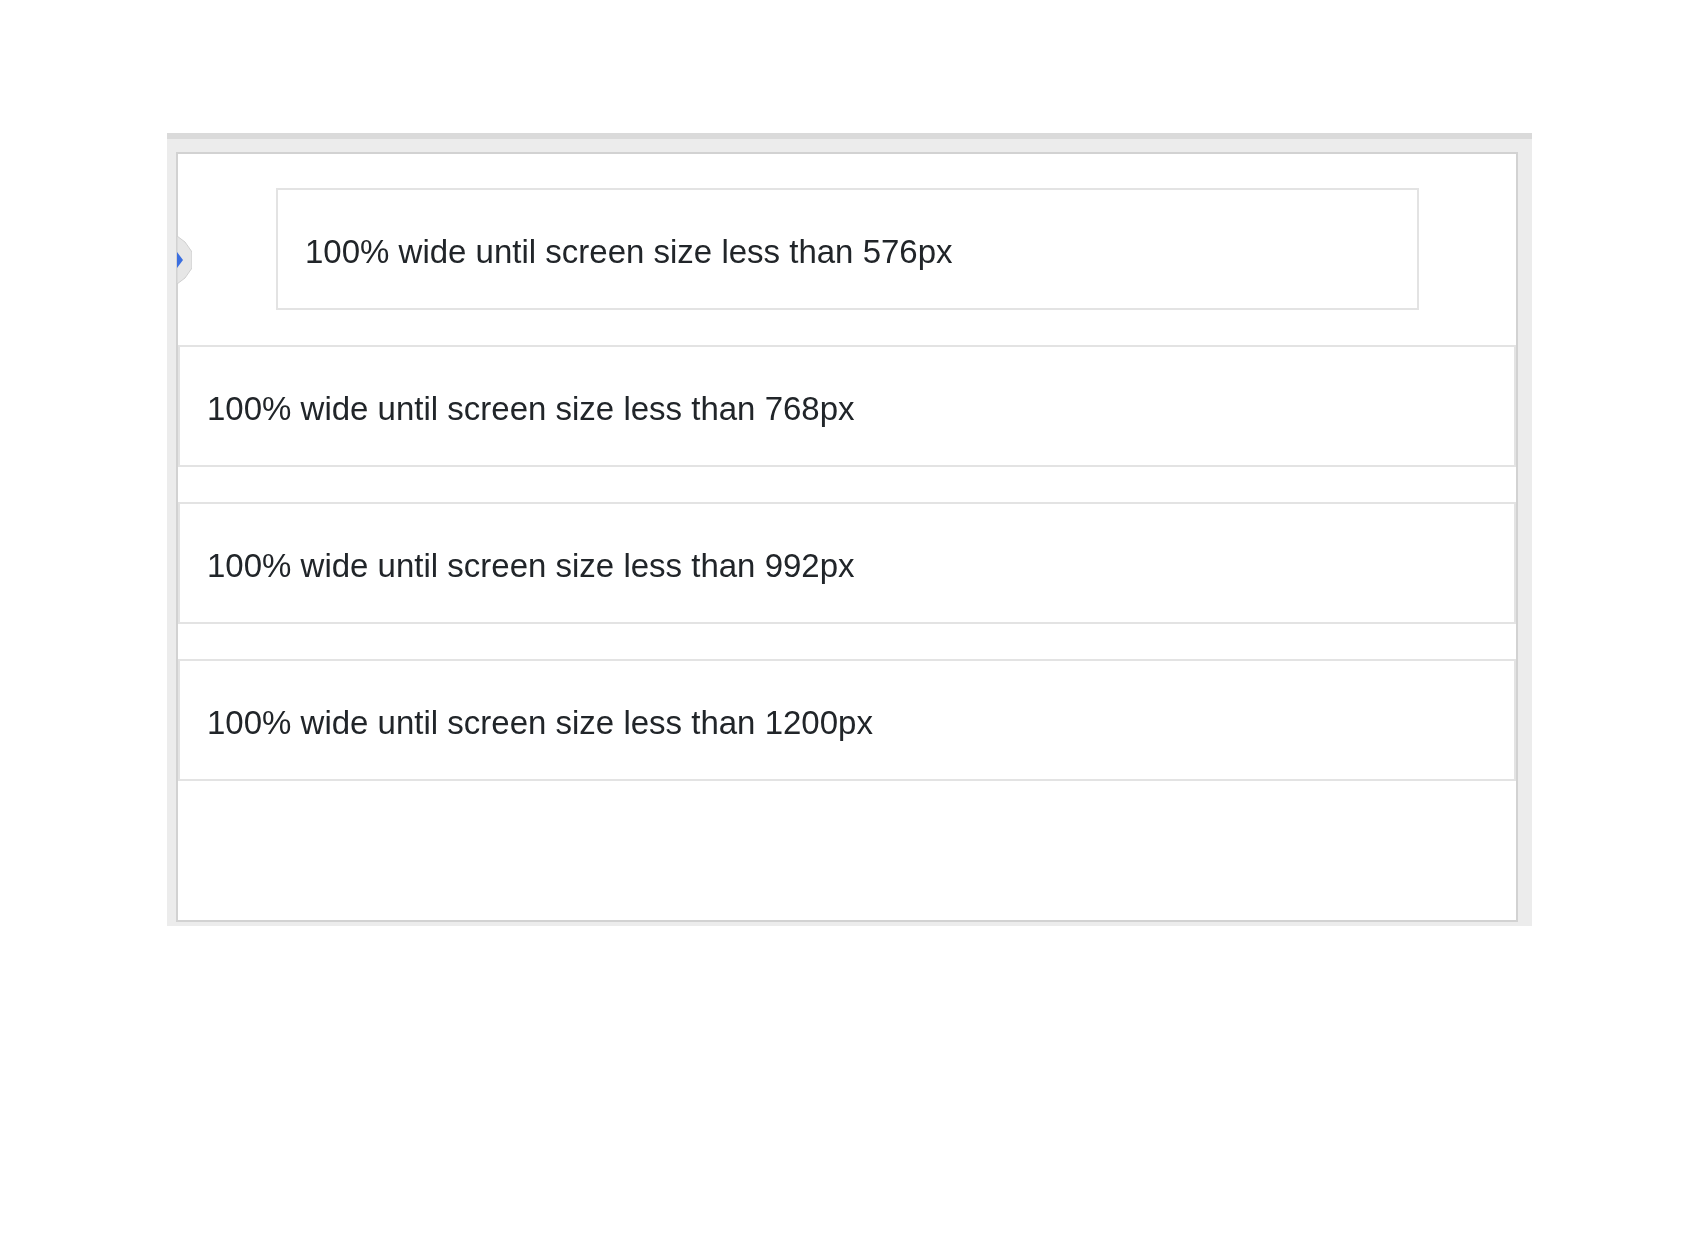  Describe the element at coordinates (184, 260) in the screenshot. I see `arrow-tab-icon` at that location.